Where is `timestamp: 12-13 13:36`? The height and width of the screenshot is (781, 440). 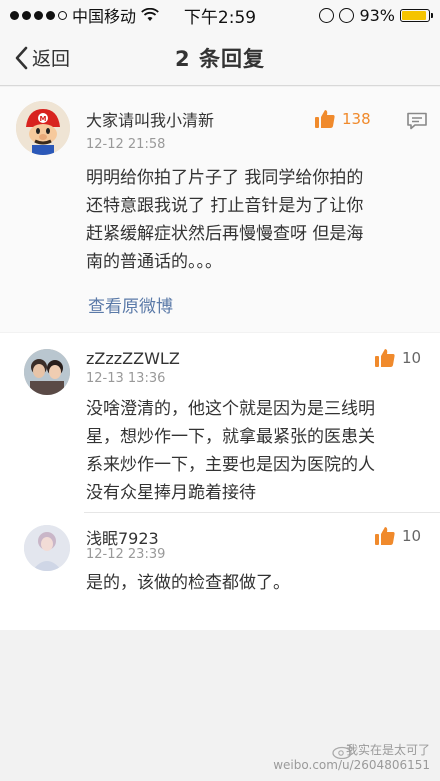
timestamp: 12-13 13:36 is located at coordinates (126, 378).